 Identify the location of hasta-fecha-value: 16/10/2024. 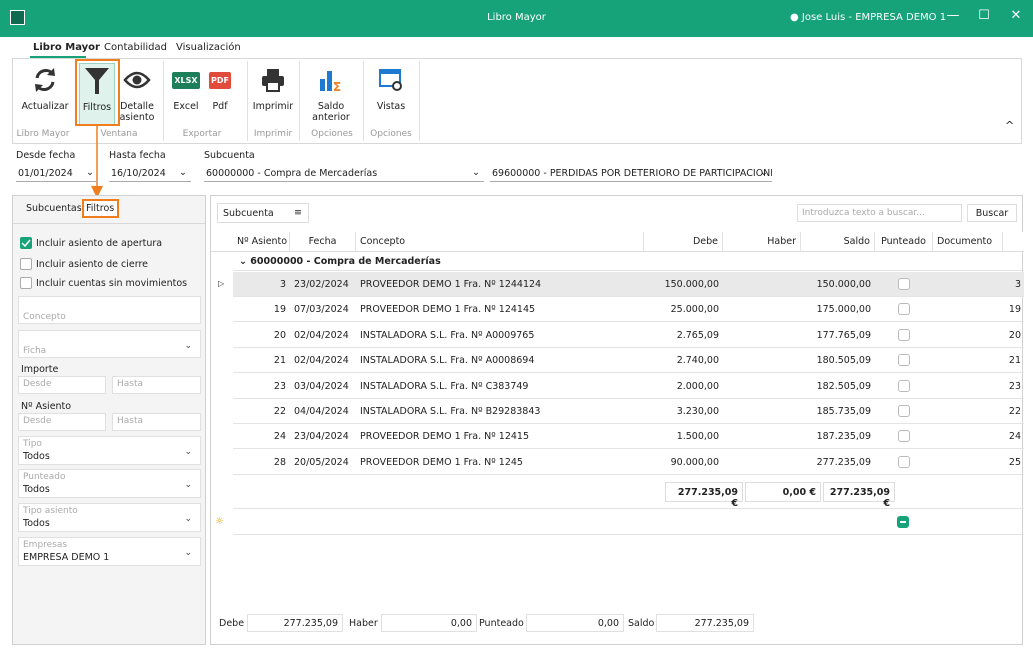
(138, 173).